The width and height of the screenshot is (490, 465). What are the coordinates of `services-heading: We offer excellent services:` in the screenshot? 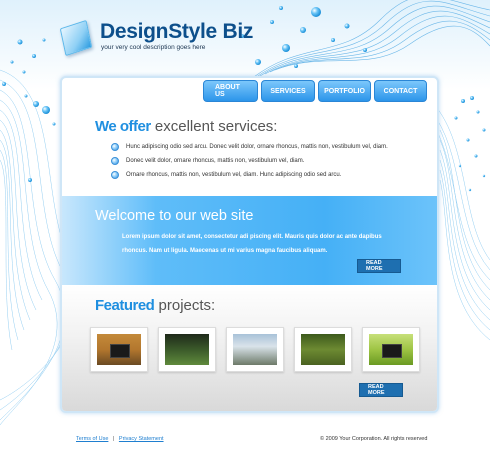 It's located at (186, 126).